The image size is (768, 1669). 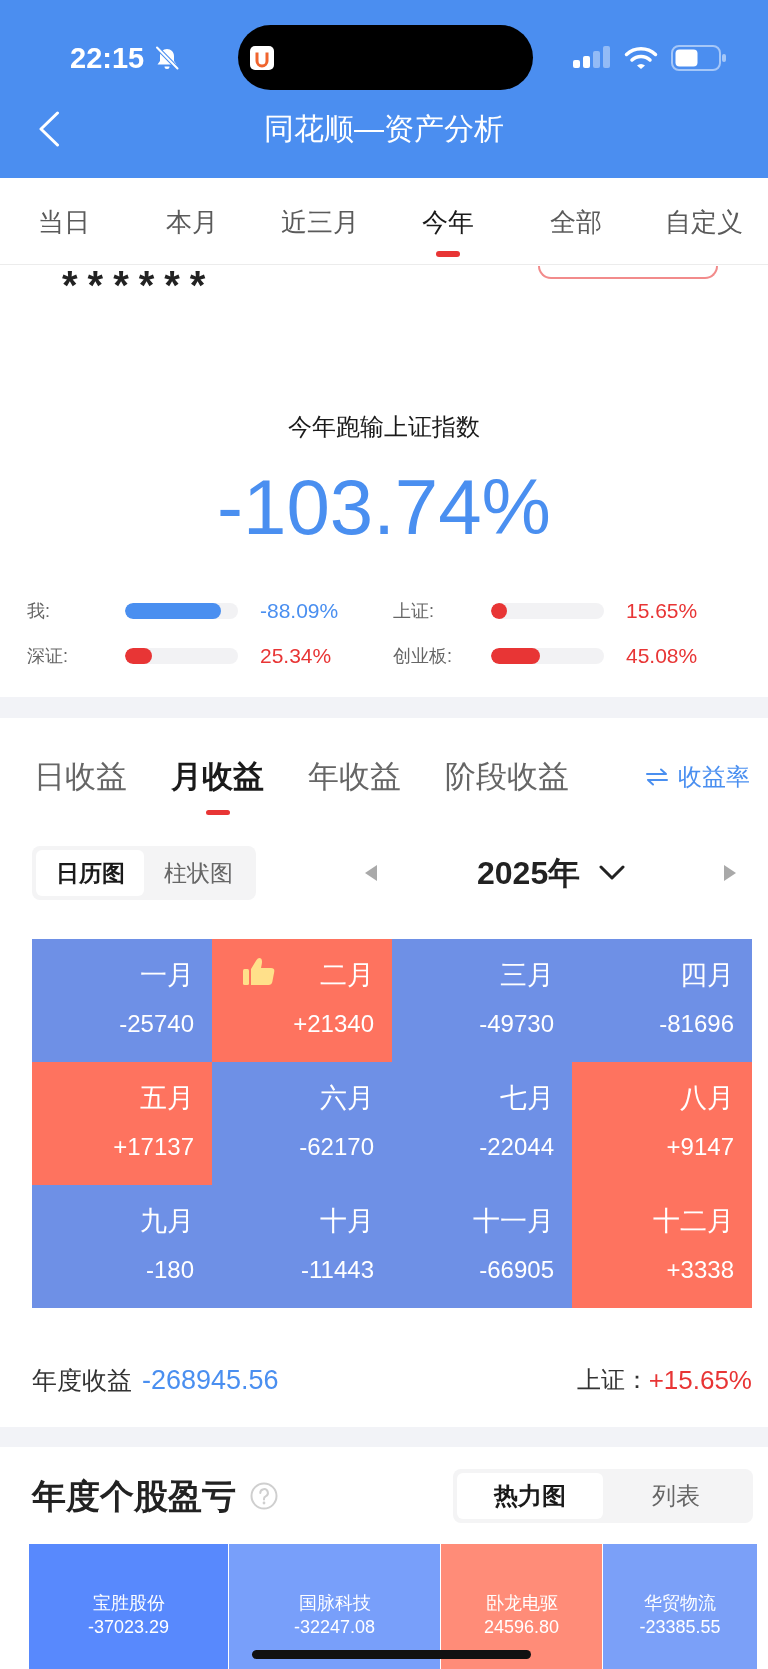 I want to click on back-icon, so click(x=49, y=129).